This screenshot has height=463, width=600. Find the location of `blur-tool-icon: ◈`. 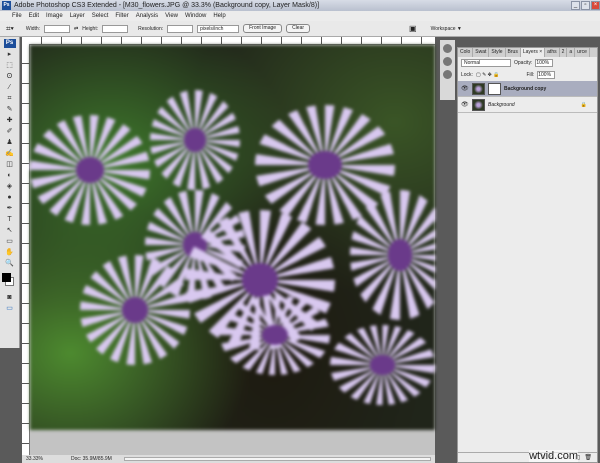

blur-tool-icon: ◈ is located at coordinates (10, 186).